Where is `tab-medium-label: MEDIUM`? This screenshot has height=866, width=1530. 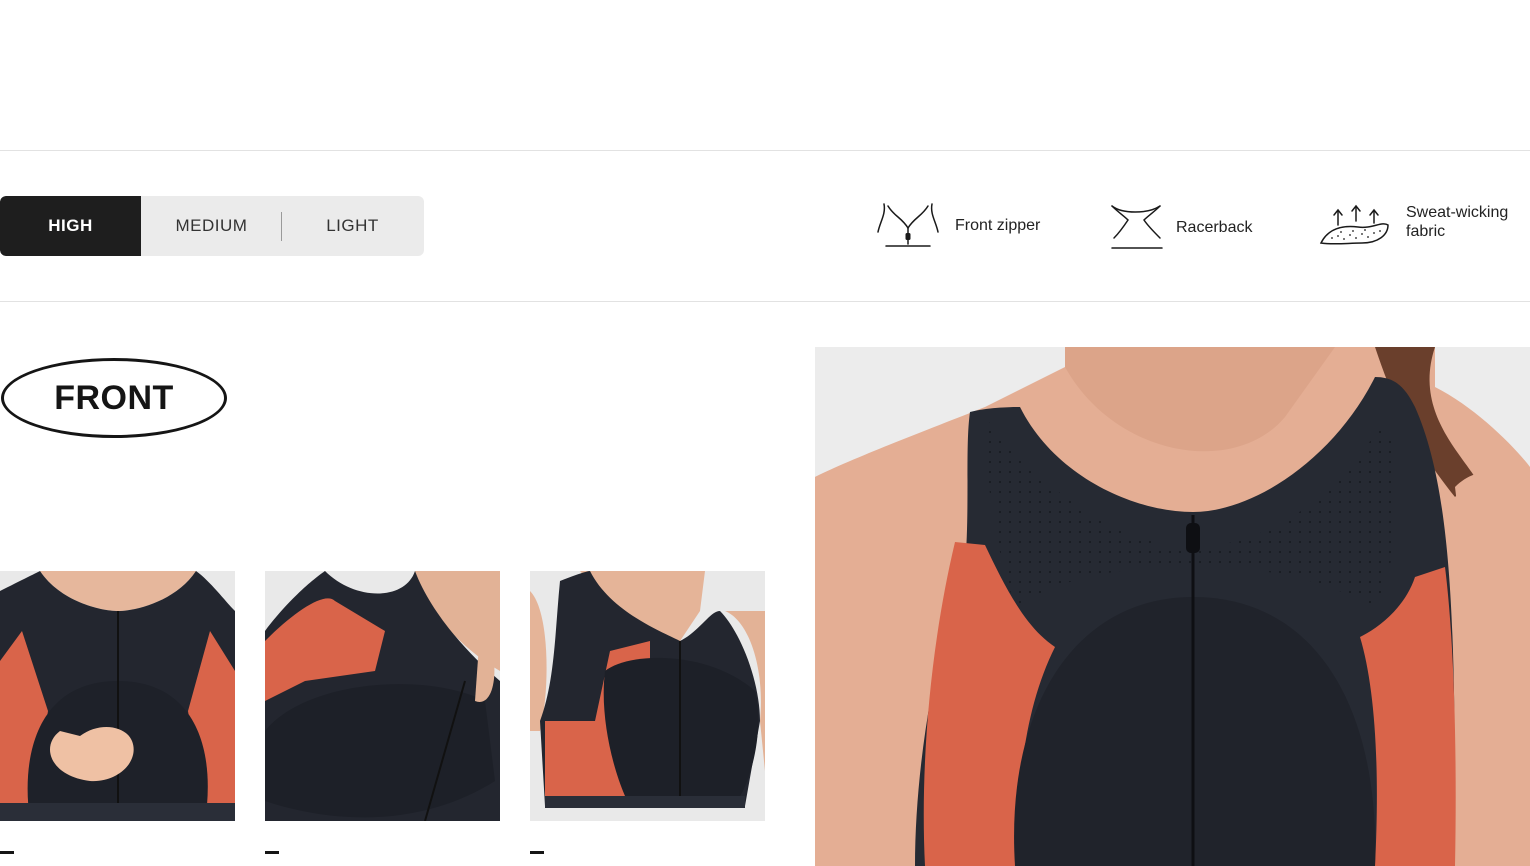
tab-medium-label: MEDIUM is located at coordinates (211, 225).